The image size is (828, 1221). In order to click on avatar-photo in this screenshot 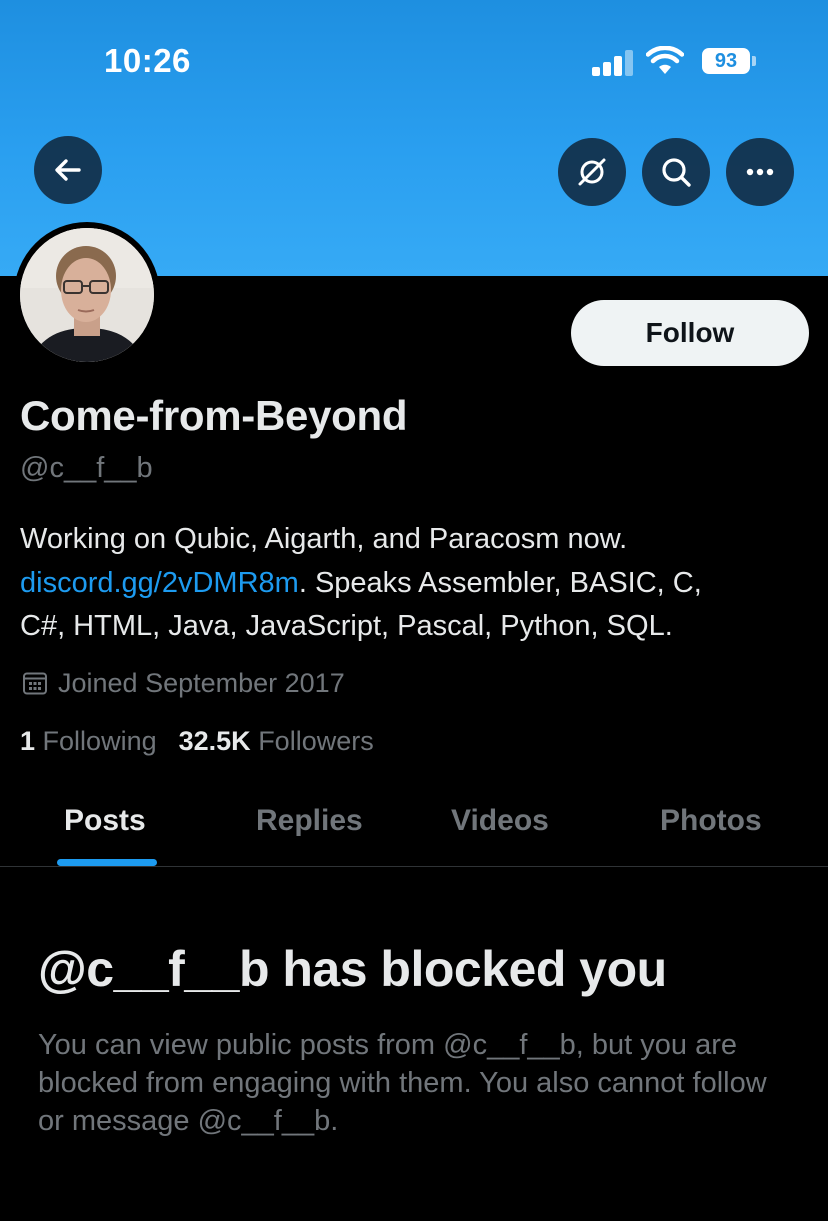, I will do `click(87, 295)`.